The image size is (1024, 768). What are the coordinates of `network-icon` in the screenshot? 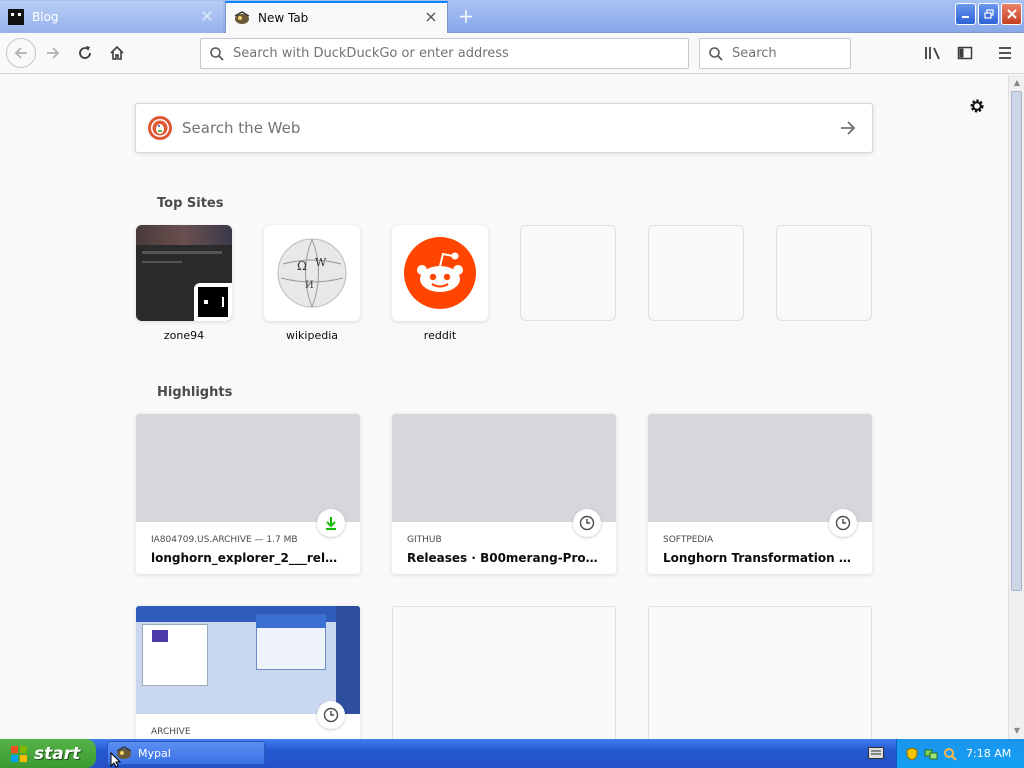 It's located at (931, 754).